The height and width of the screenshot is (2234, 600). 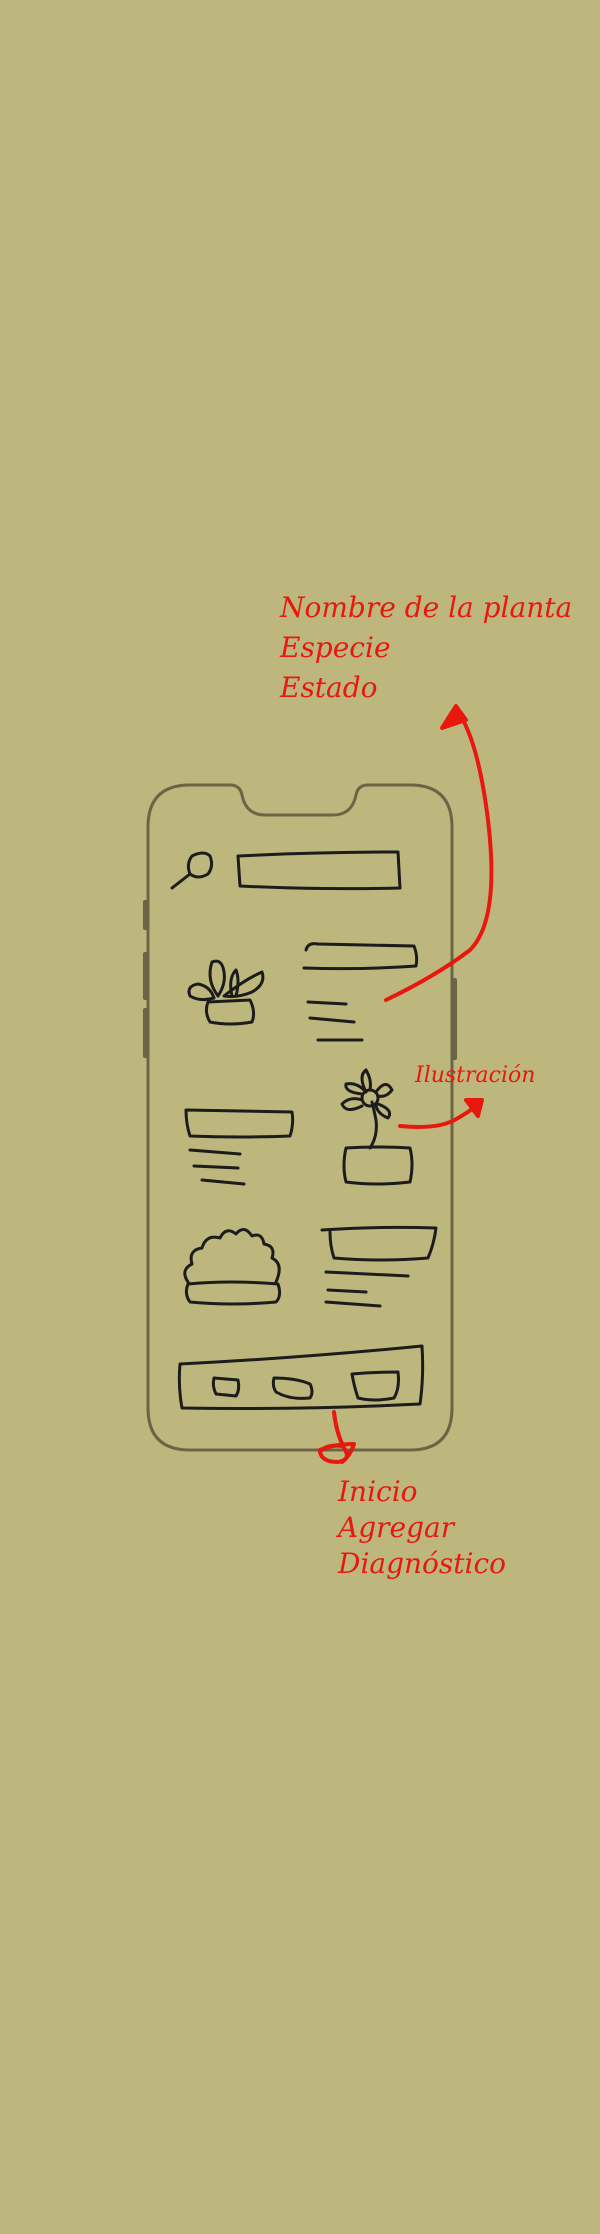 I want to click on annotation-plant-name: Nombre de la planta, so click(x=426, y=607).